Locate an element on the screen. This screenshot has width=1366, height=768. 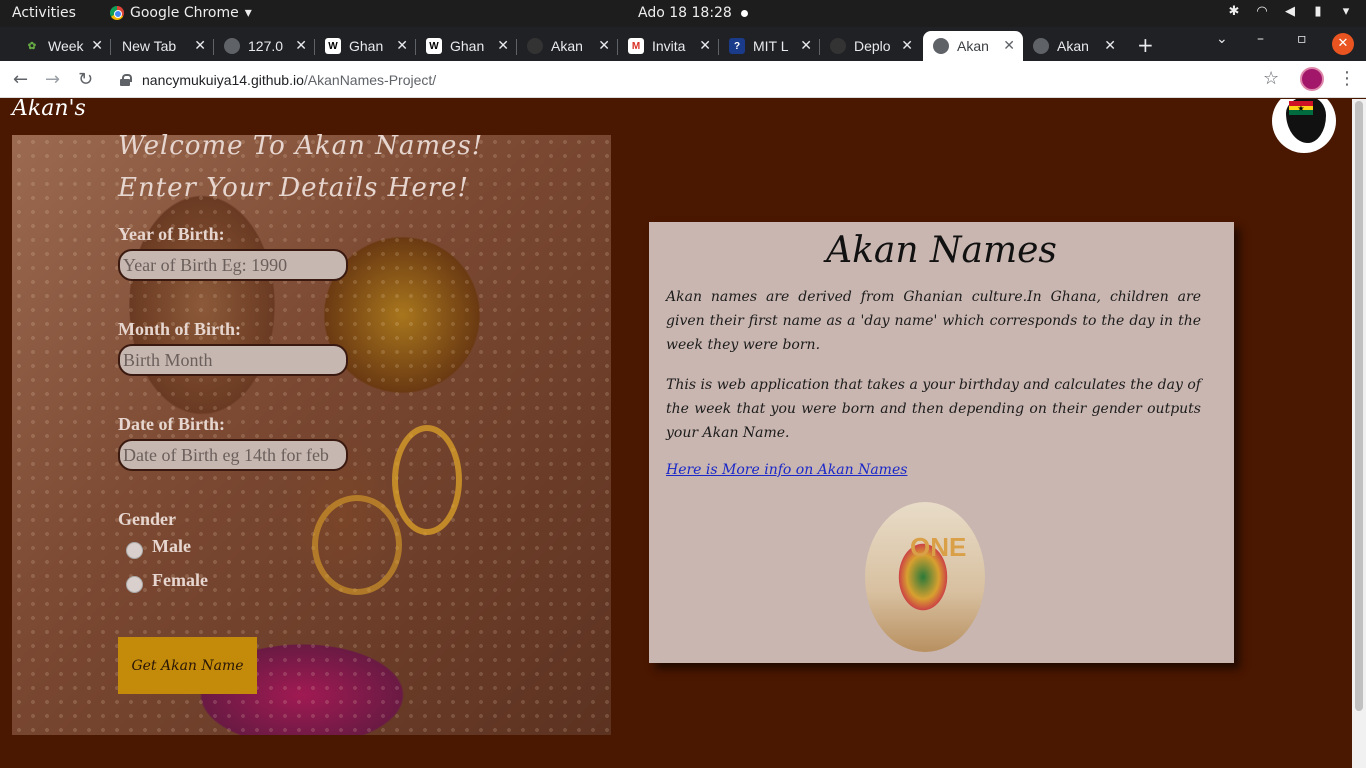
tab-search-icon: ⌄ is located at coordinates (1222, 39).